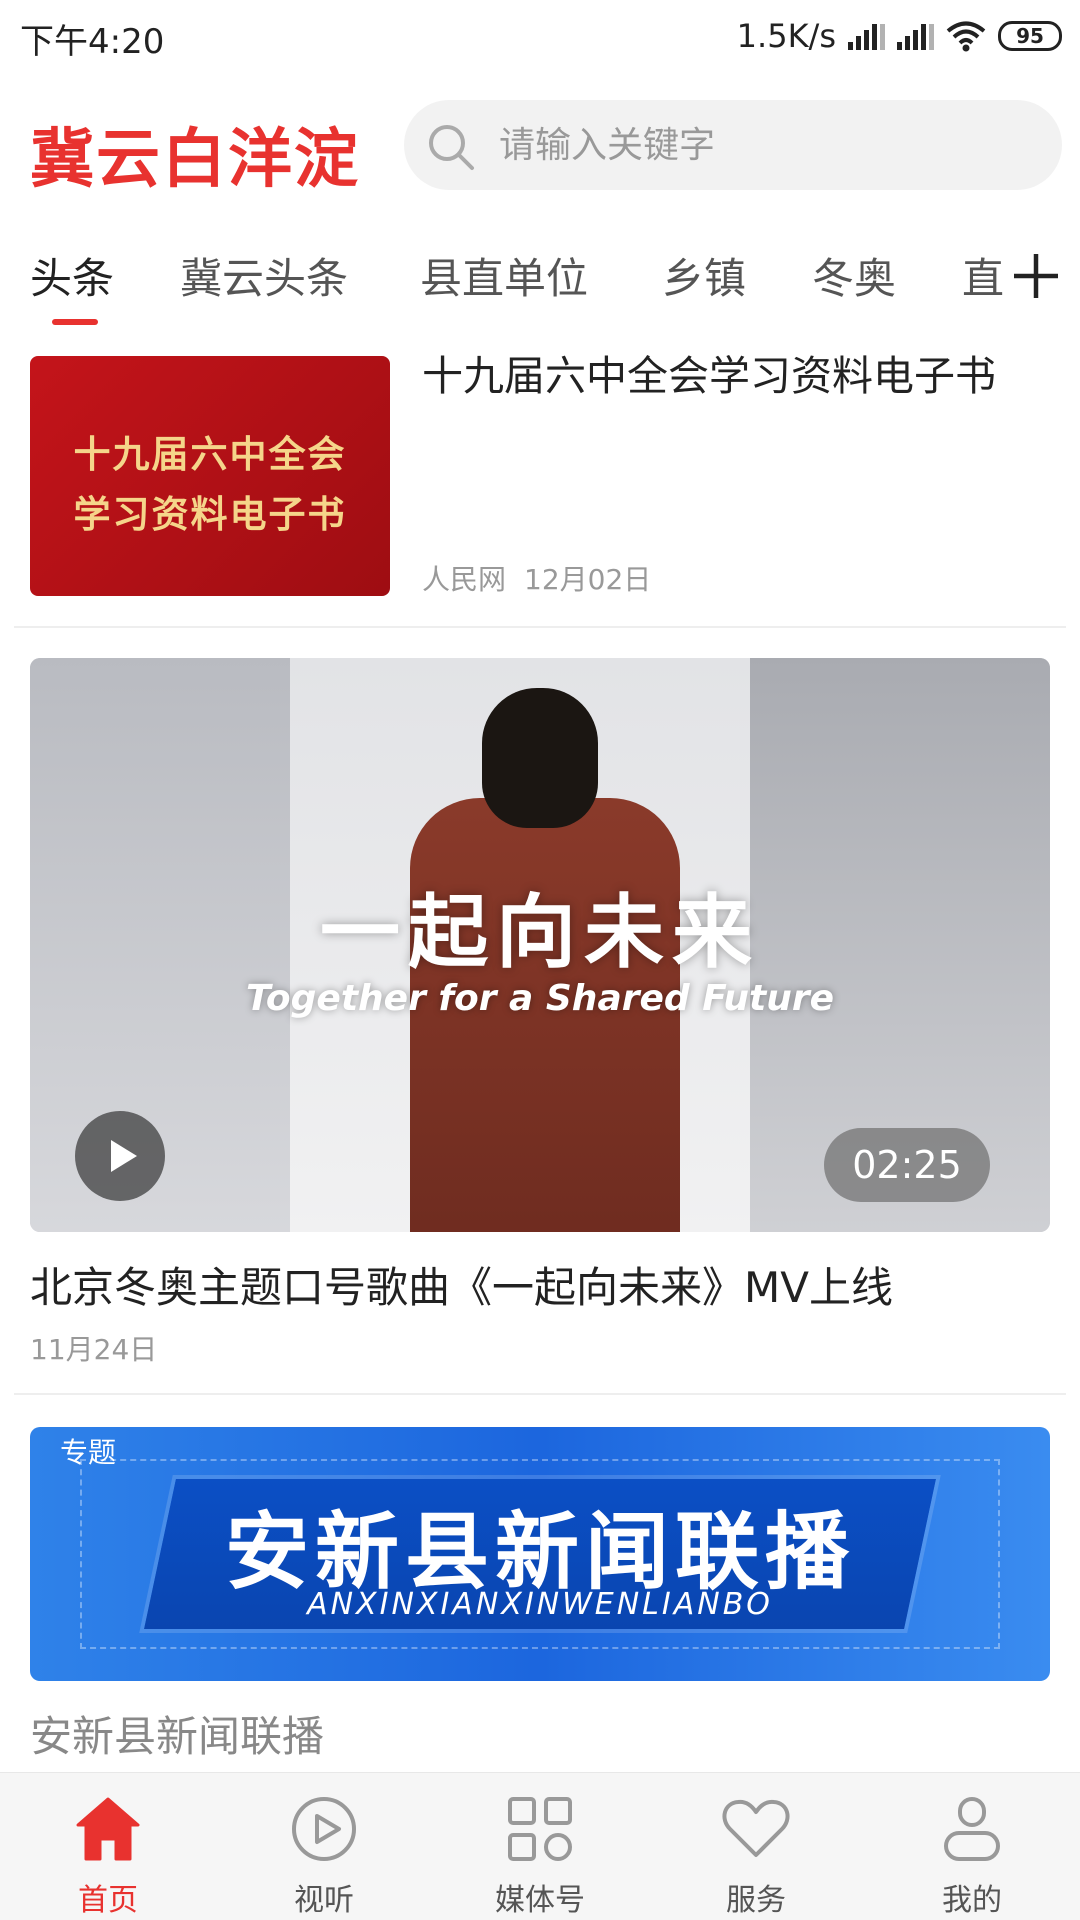 Image resolution: width=1080 pixels, height=1920 pixels. What do you see at coordinates (210, 454) in the screenshot?
I see `thumbnail-text-line-1: 十九届六中全会` at bounding box center [210, 454].